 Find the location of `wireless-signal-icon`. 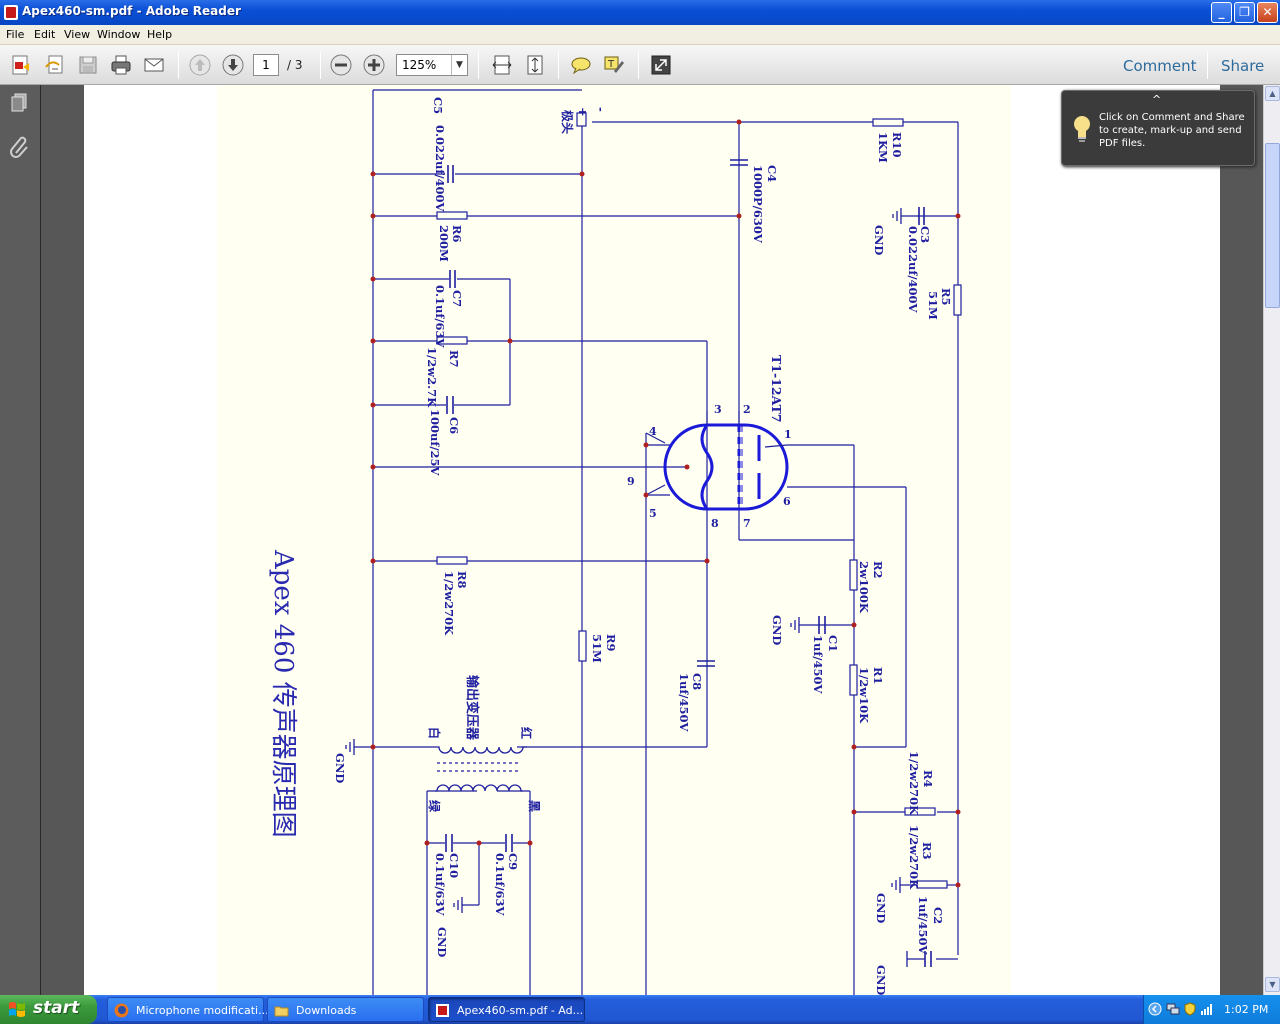

wireless-signal-icon is located at coordinates (1207, 1009).